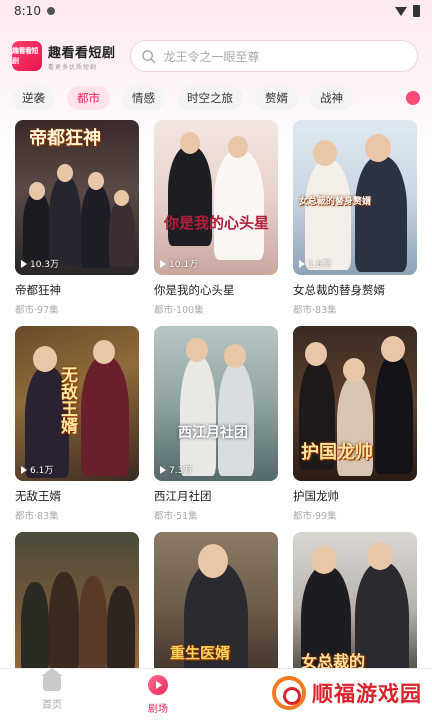  I want to click on drama-meta: 都市·97集, so click(37, 310).